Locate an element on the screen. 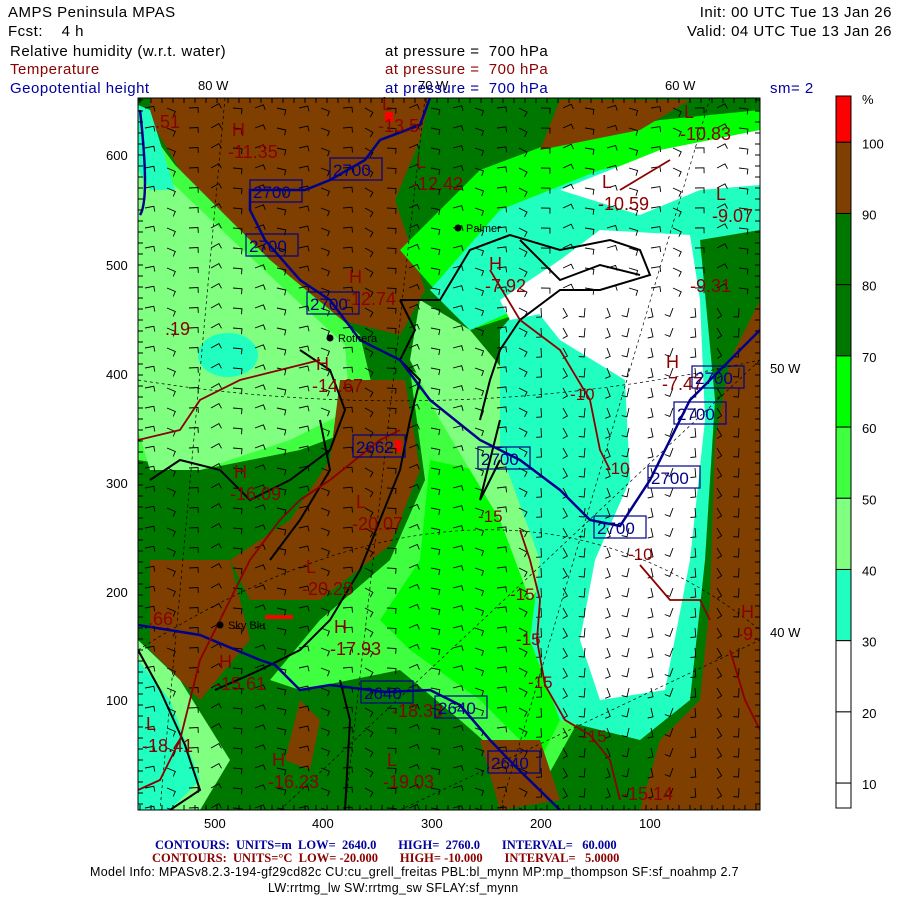  temp-extremum-value: .66 is located at coordinates (160, 619).